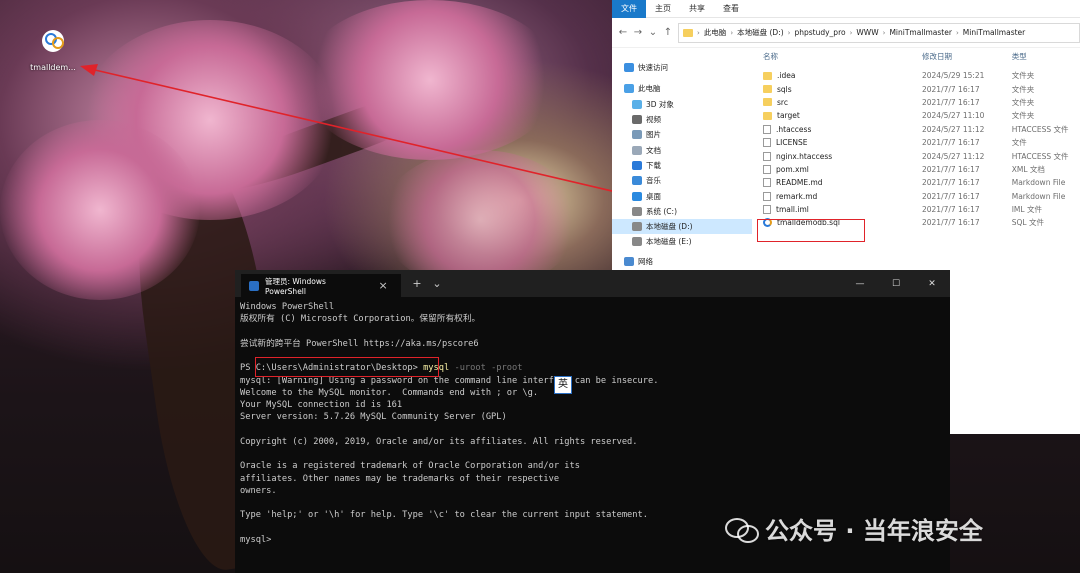 The width and height of the screenshot is (1080, 573). I want to click on file-row: sqls 2021/7/7 16:17 文件夹, so click(919, 88).